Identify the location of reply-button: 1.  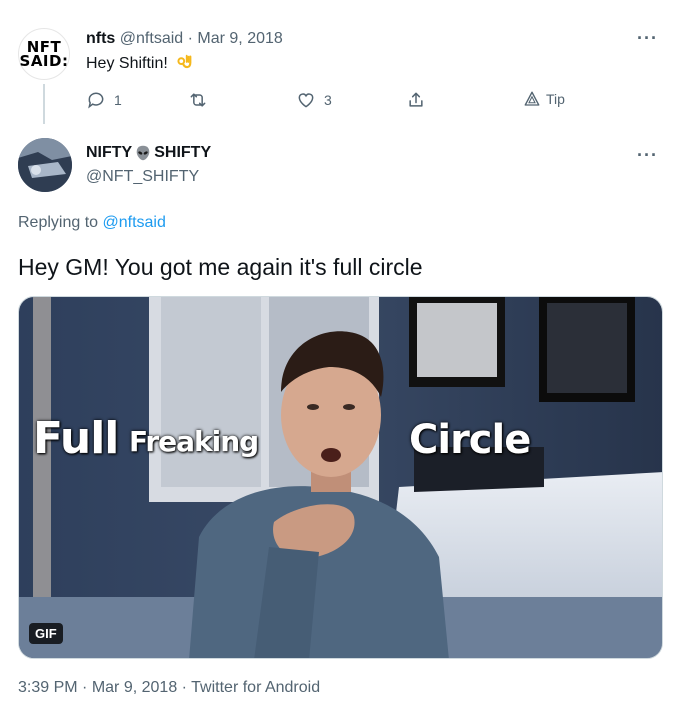
(104, 100).